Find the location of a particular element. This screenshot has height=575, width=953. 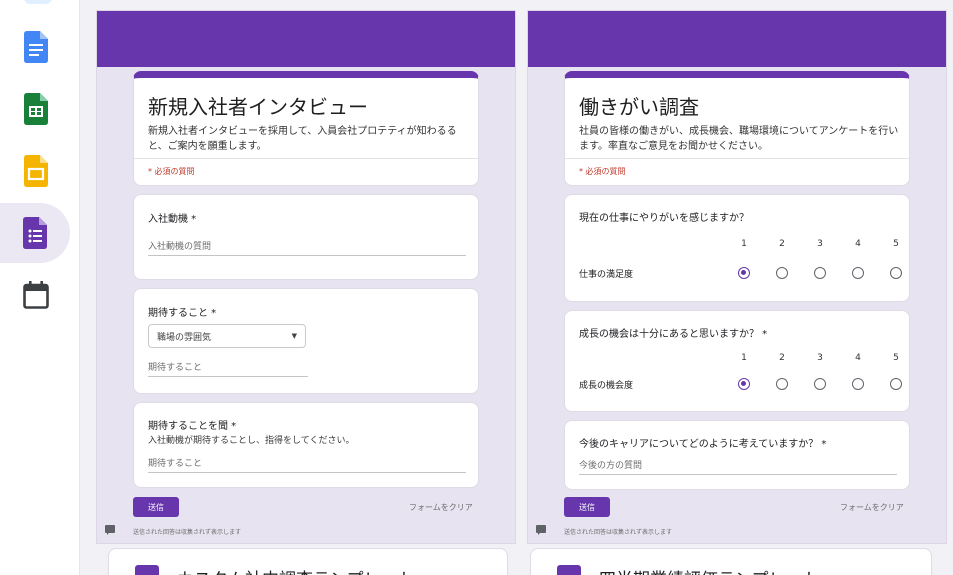

dropdown-value: 職場の雰囲気 is located at coordinates (184, 337).